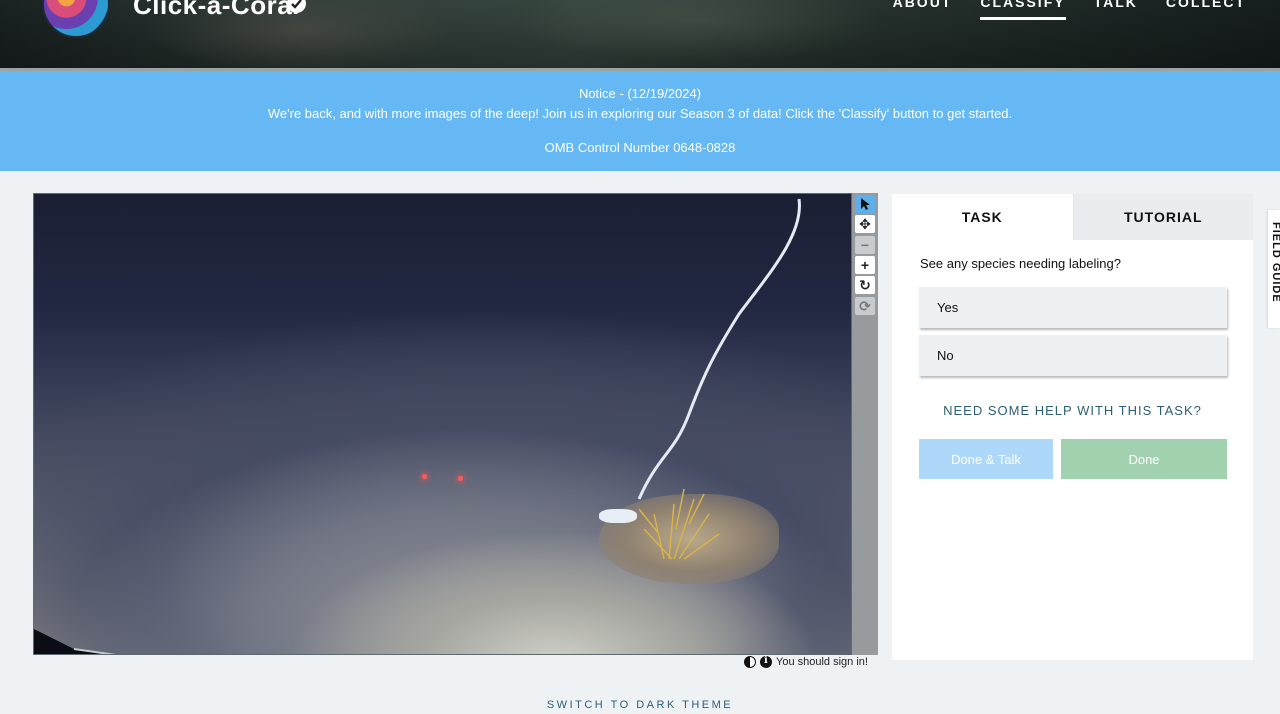 The image size is (1280, 714). What do you see at coordinates (424, 476) in the screenshot?
I see `laser-dot-left` at bounding box center [424, 476].